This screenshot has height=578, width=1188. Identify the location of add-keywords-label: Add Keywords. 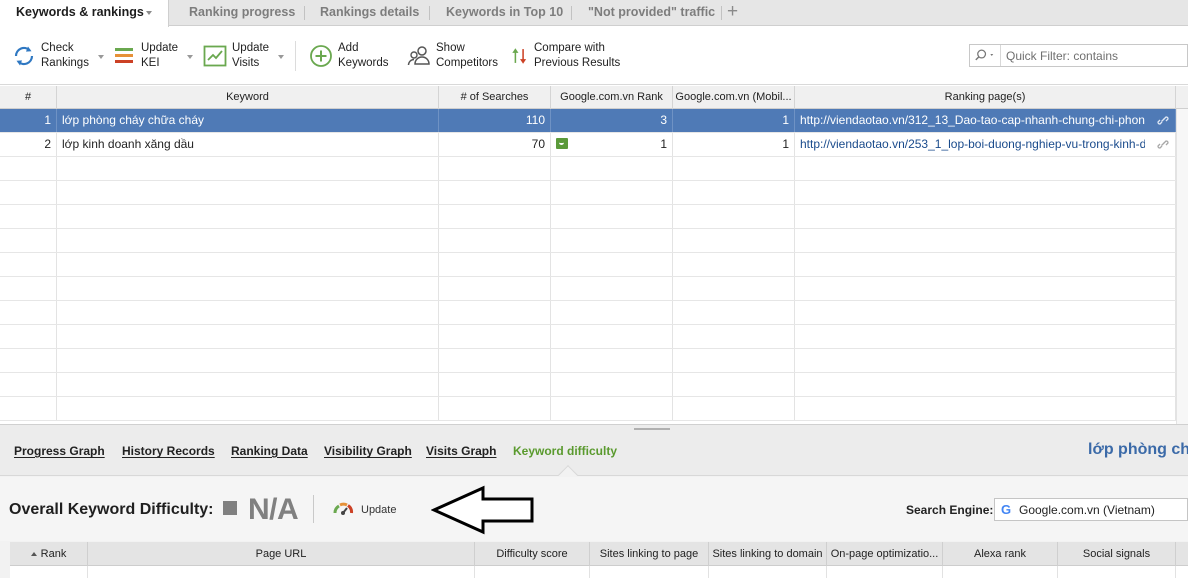
(363, 55).